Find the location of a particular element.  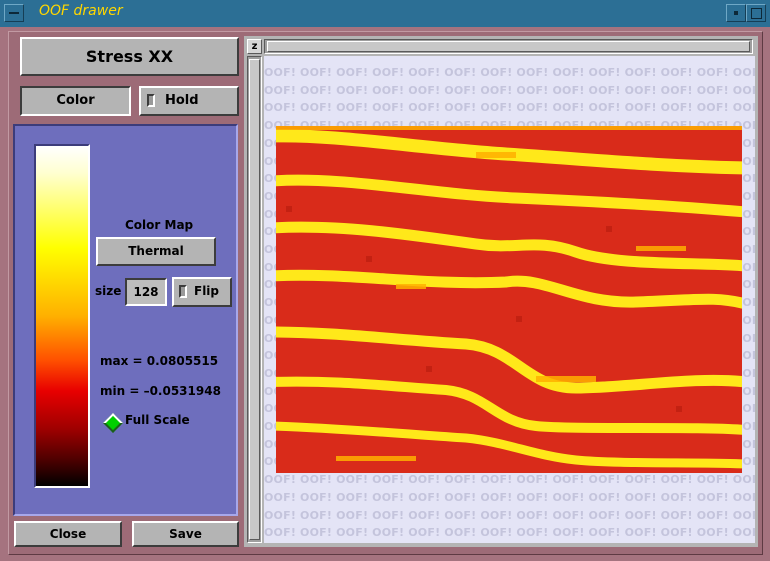

flip-label: Flip is located at coordinates (207, 291).